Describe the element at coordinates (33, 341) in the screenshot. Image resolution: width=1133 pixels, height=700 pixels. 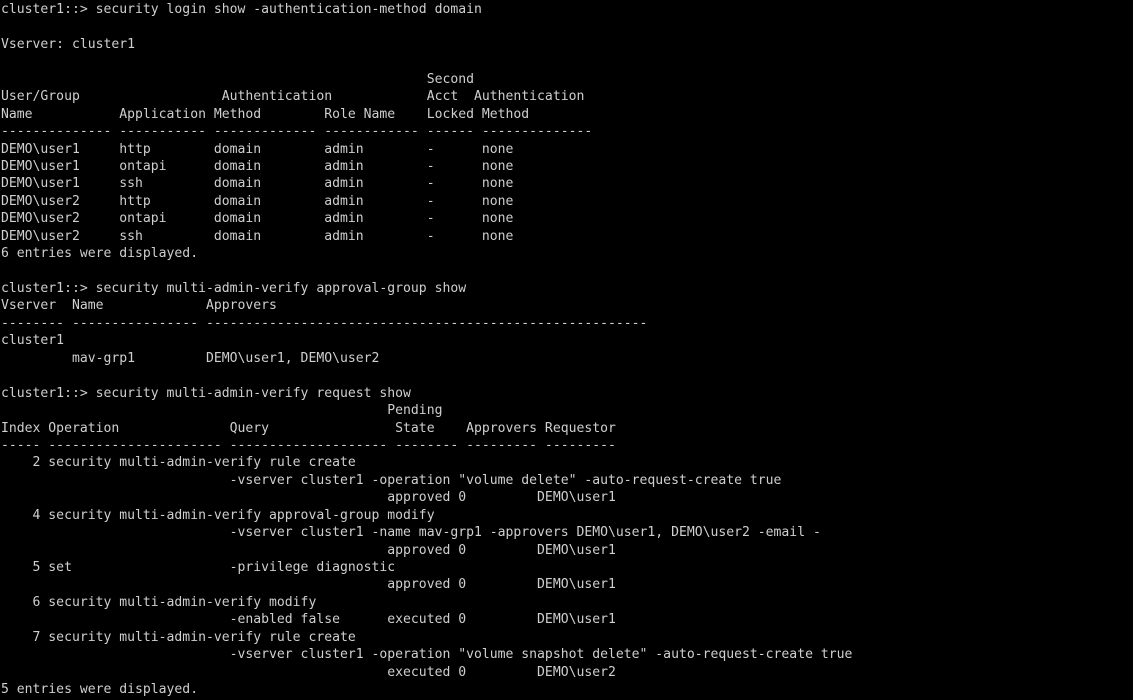
I see `terminal-line: cluster1` at that location.